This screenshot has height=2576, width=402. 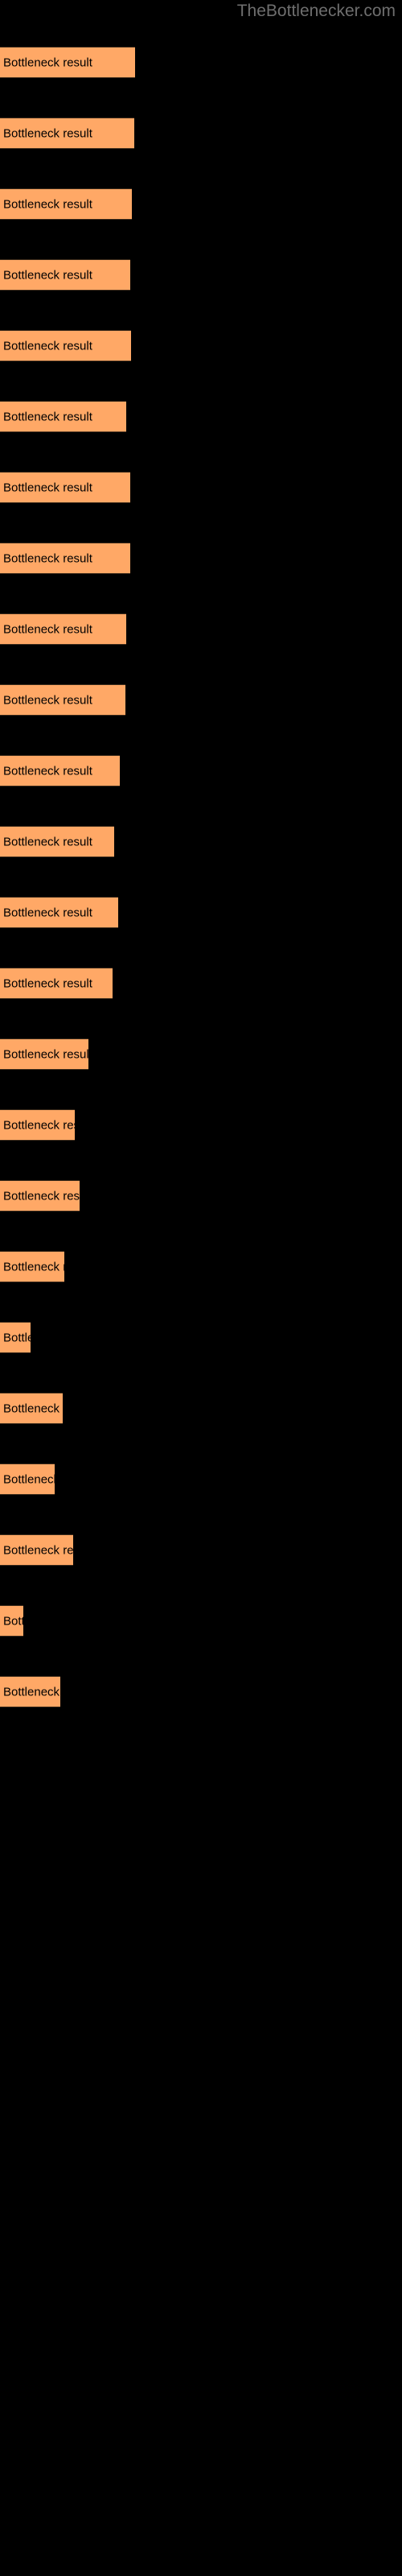 I want to click on bar-21: Bottleneck result, so click(x=27, y=1479).